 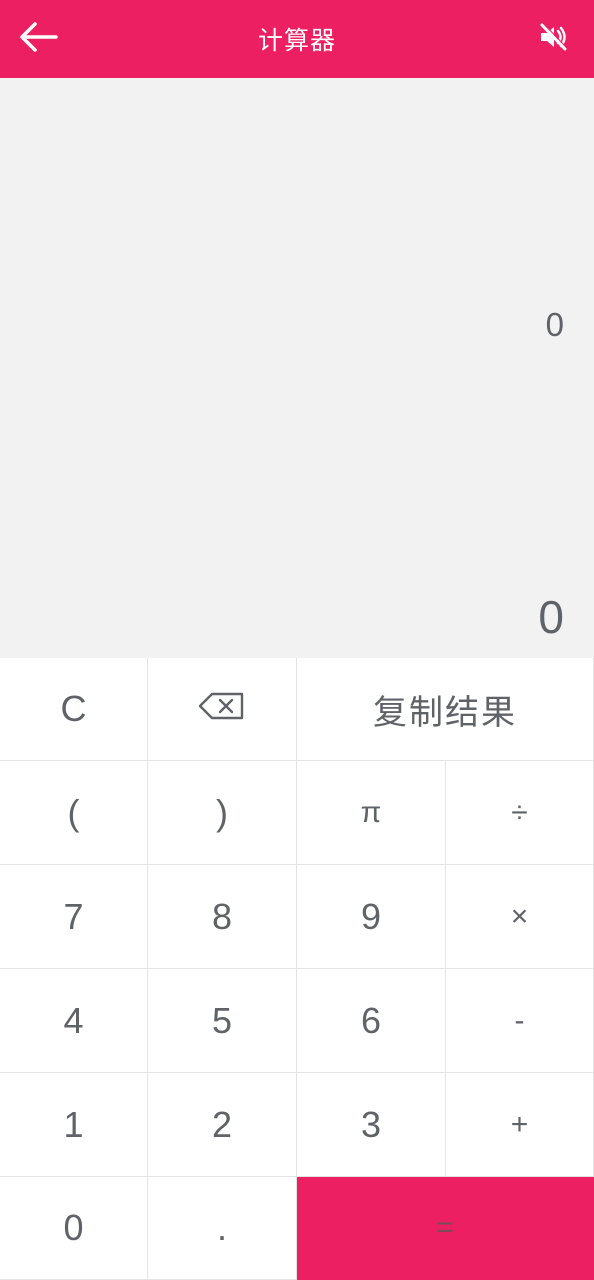 I want to click on mute-button, so click(x=553, y=39).